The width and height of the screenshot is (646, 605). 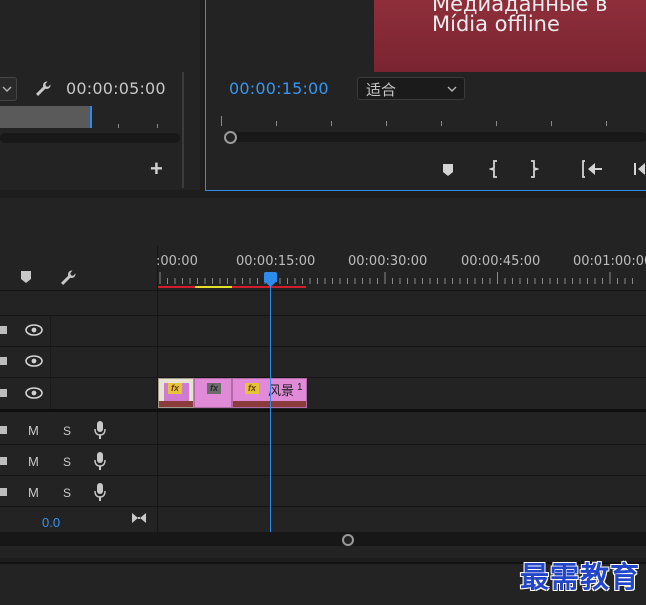 What do you see at coordinates (411, 88) in the screenshot?
I see `zoom-select: 适合` at bounding box center [411, 88].